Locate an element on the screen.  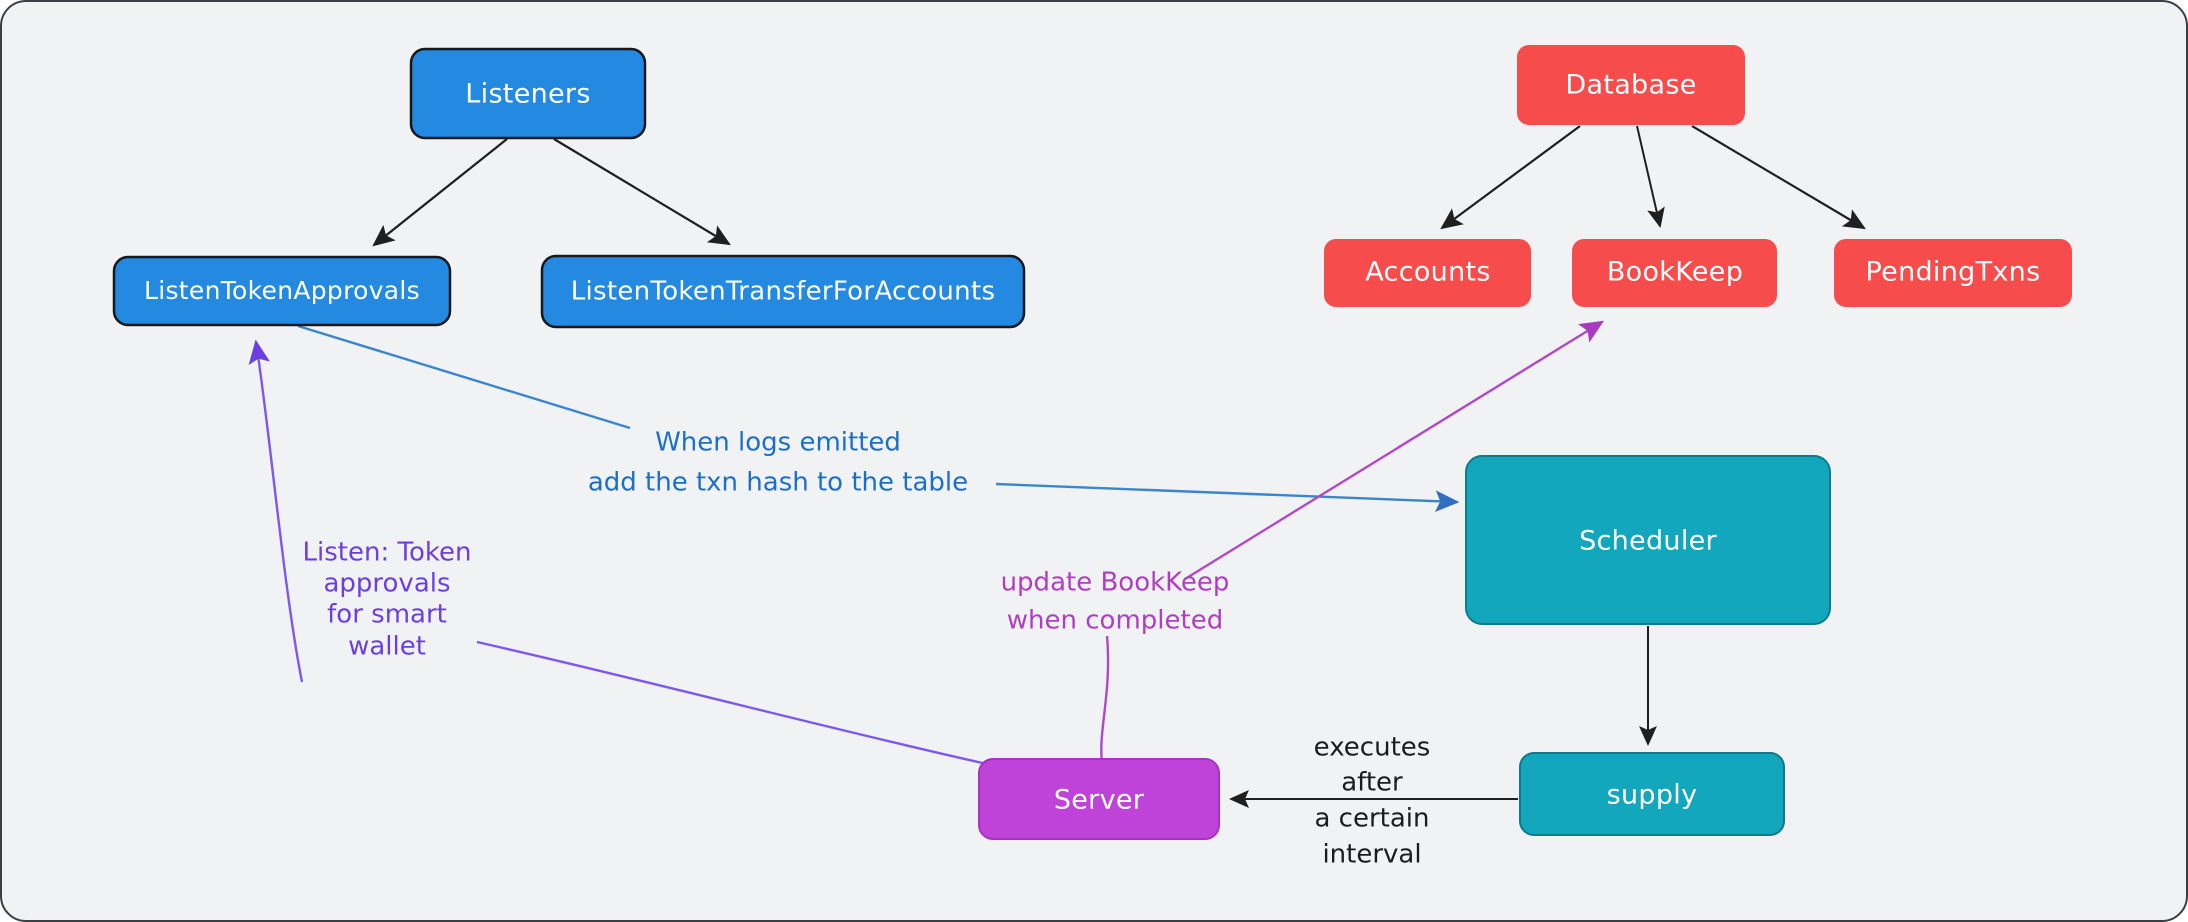
annotation-text-purple-line-3: for smart is located at coordinates (387, 615).